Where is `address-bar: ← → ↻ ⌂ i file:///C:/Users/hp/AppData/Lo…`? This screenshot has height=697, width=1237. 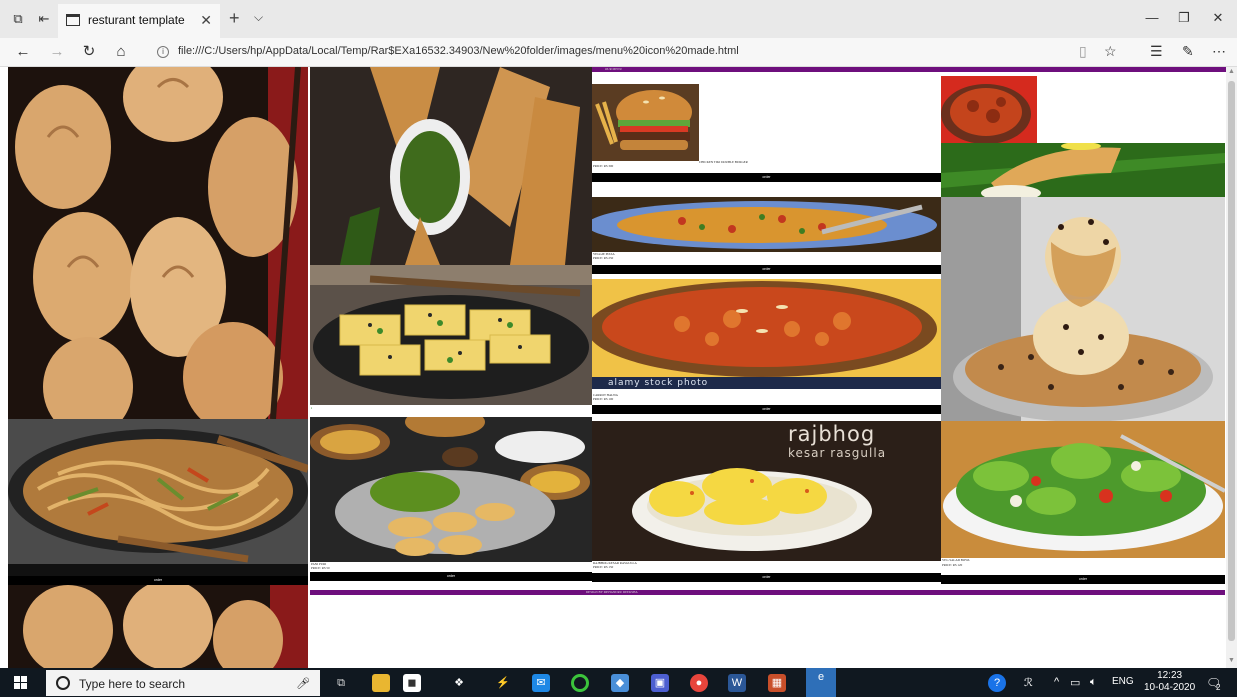 address-bar: ← → ↻ ⌂ i file:///C:/Users/hp/AppData/Lo… is located at coordinates (618, 52).